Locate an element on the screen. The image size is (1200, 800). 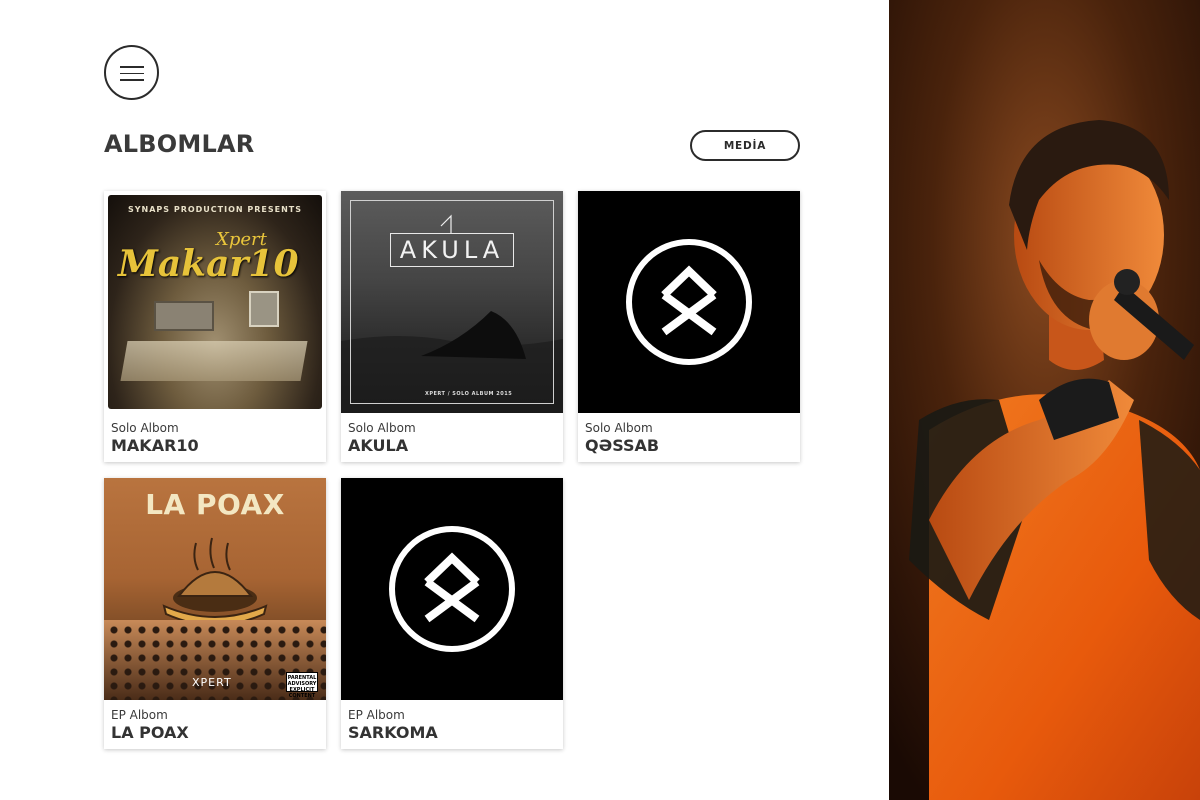
cover-title-text: Makar10 is located at coordinates (208, 264).